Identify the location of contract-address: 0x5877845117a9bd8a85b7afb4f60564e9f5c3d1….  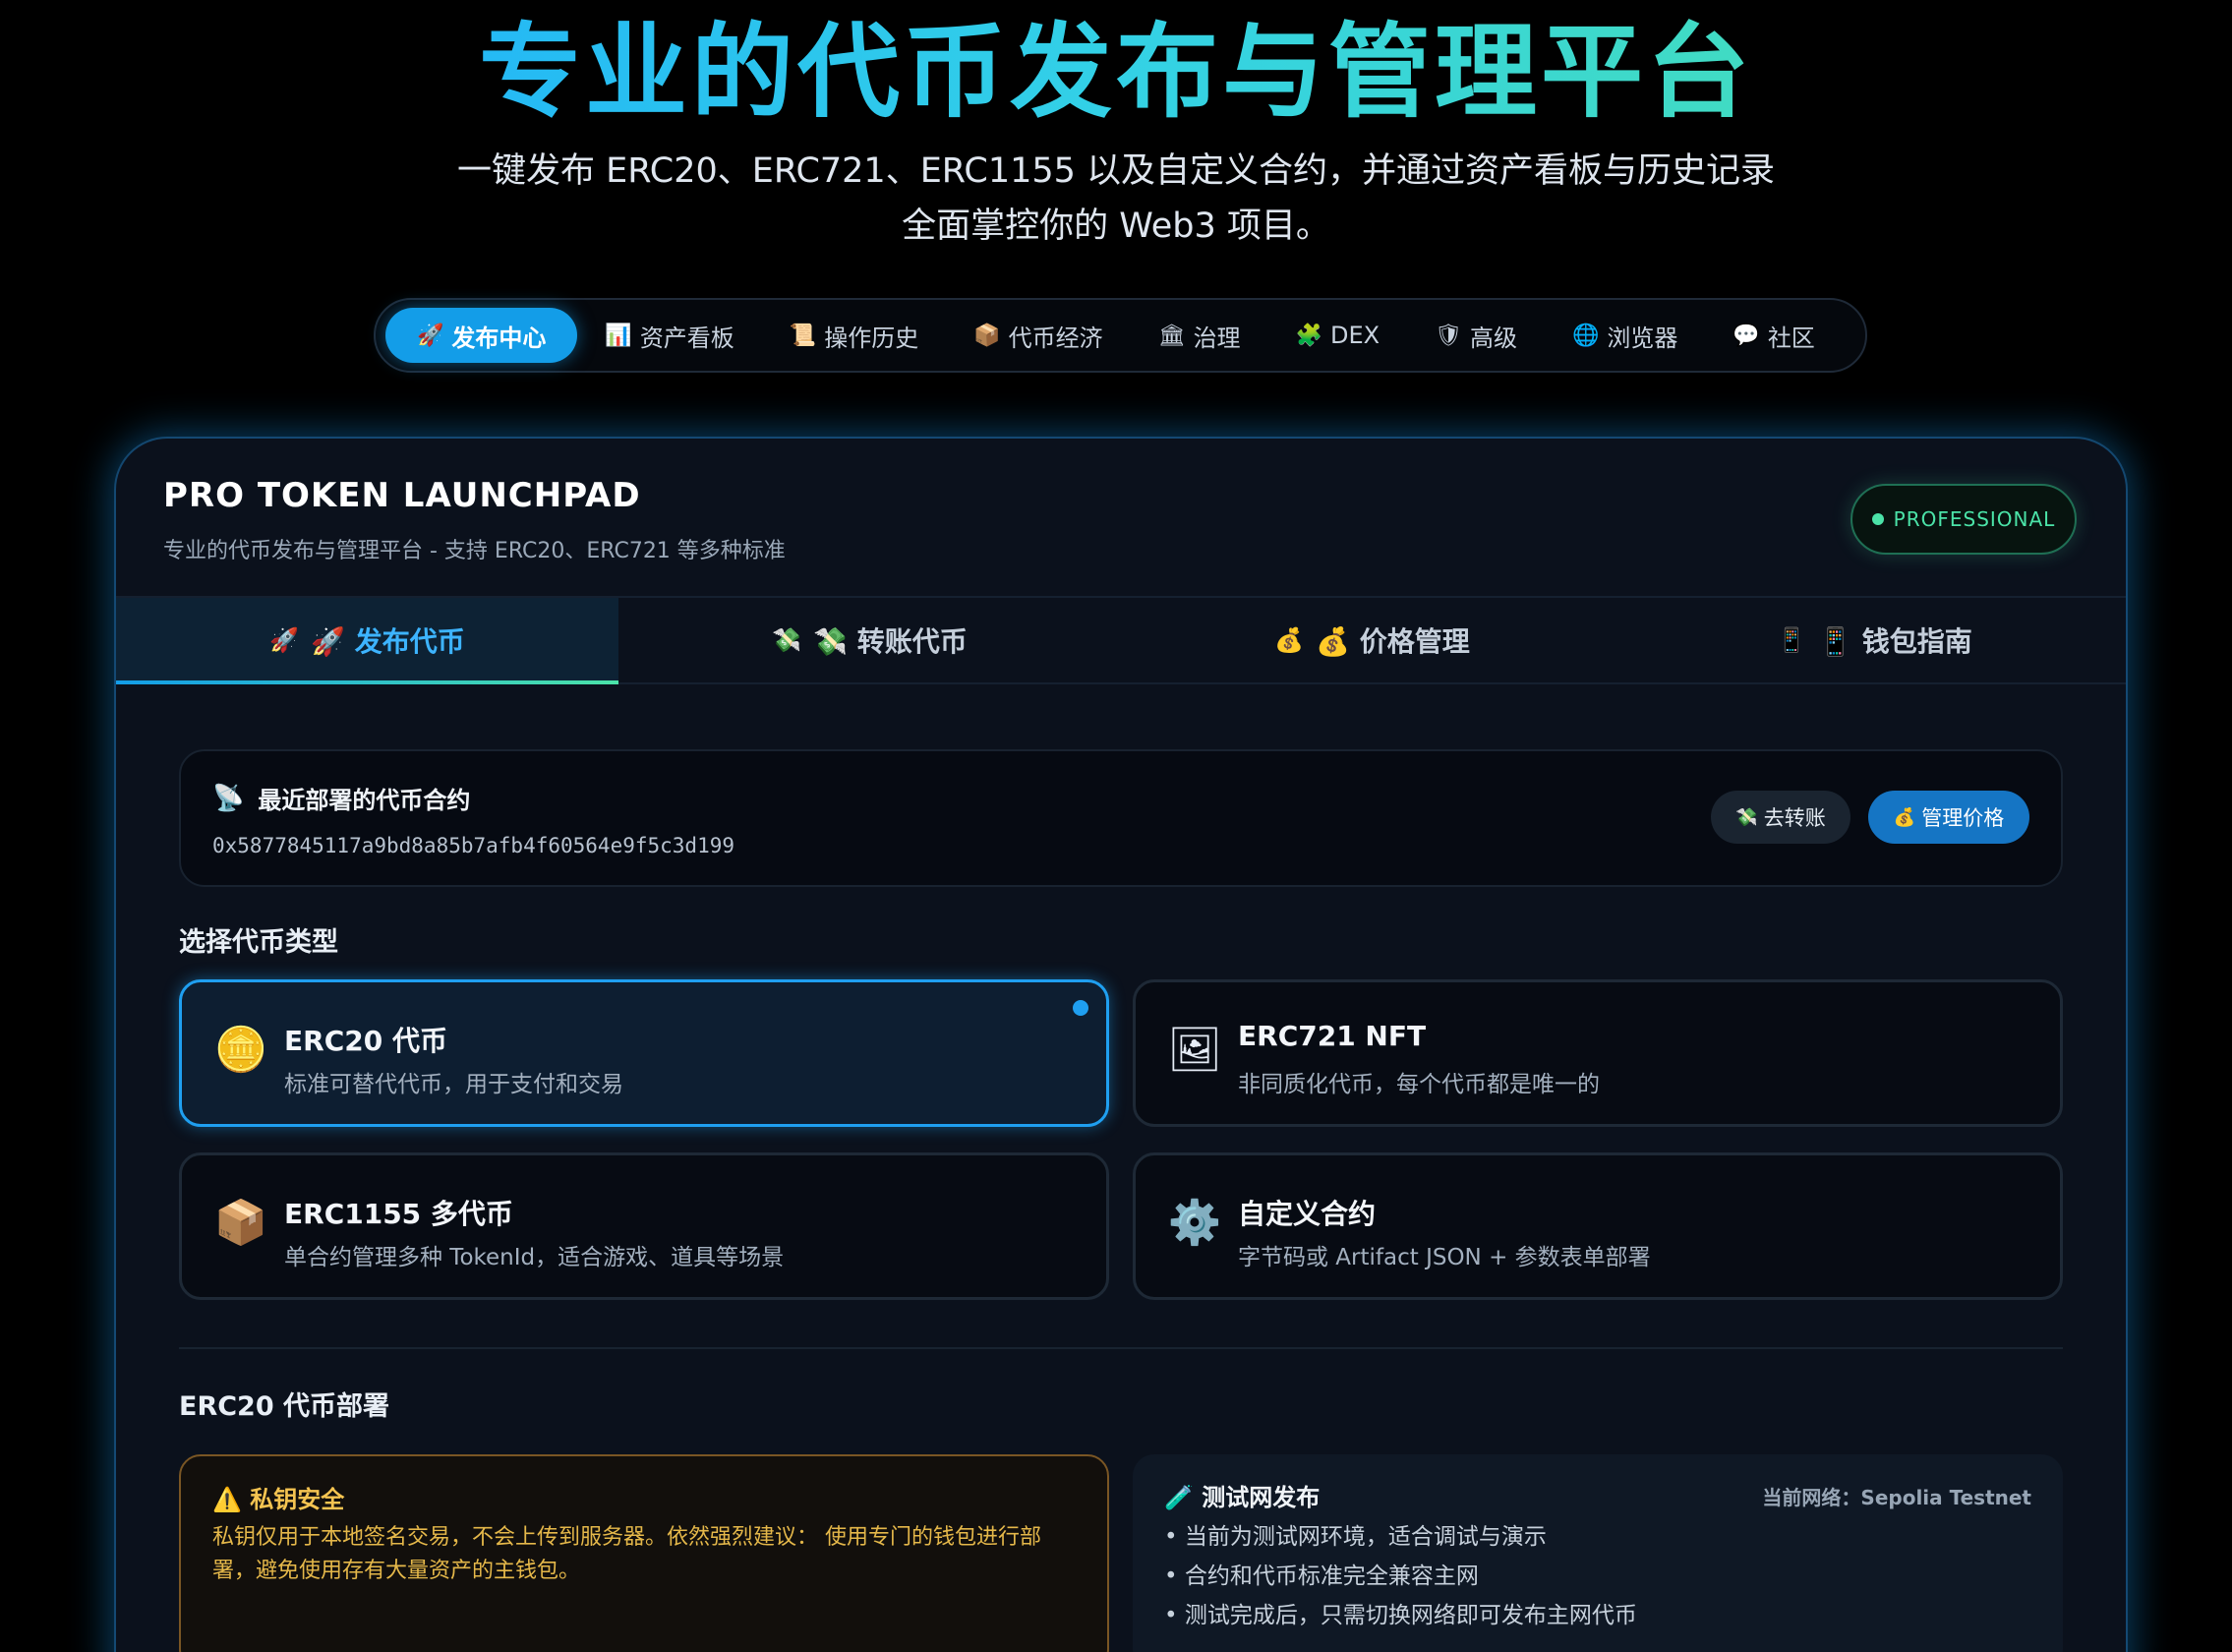
(473, 845).